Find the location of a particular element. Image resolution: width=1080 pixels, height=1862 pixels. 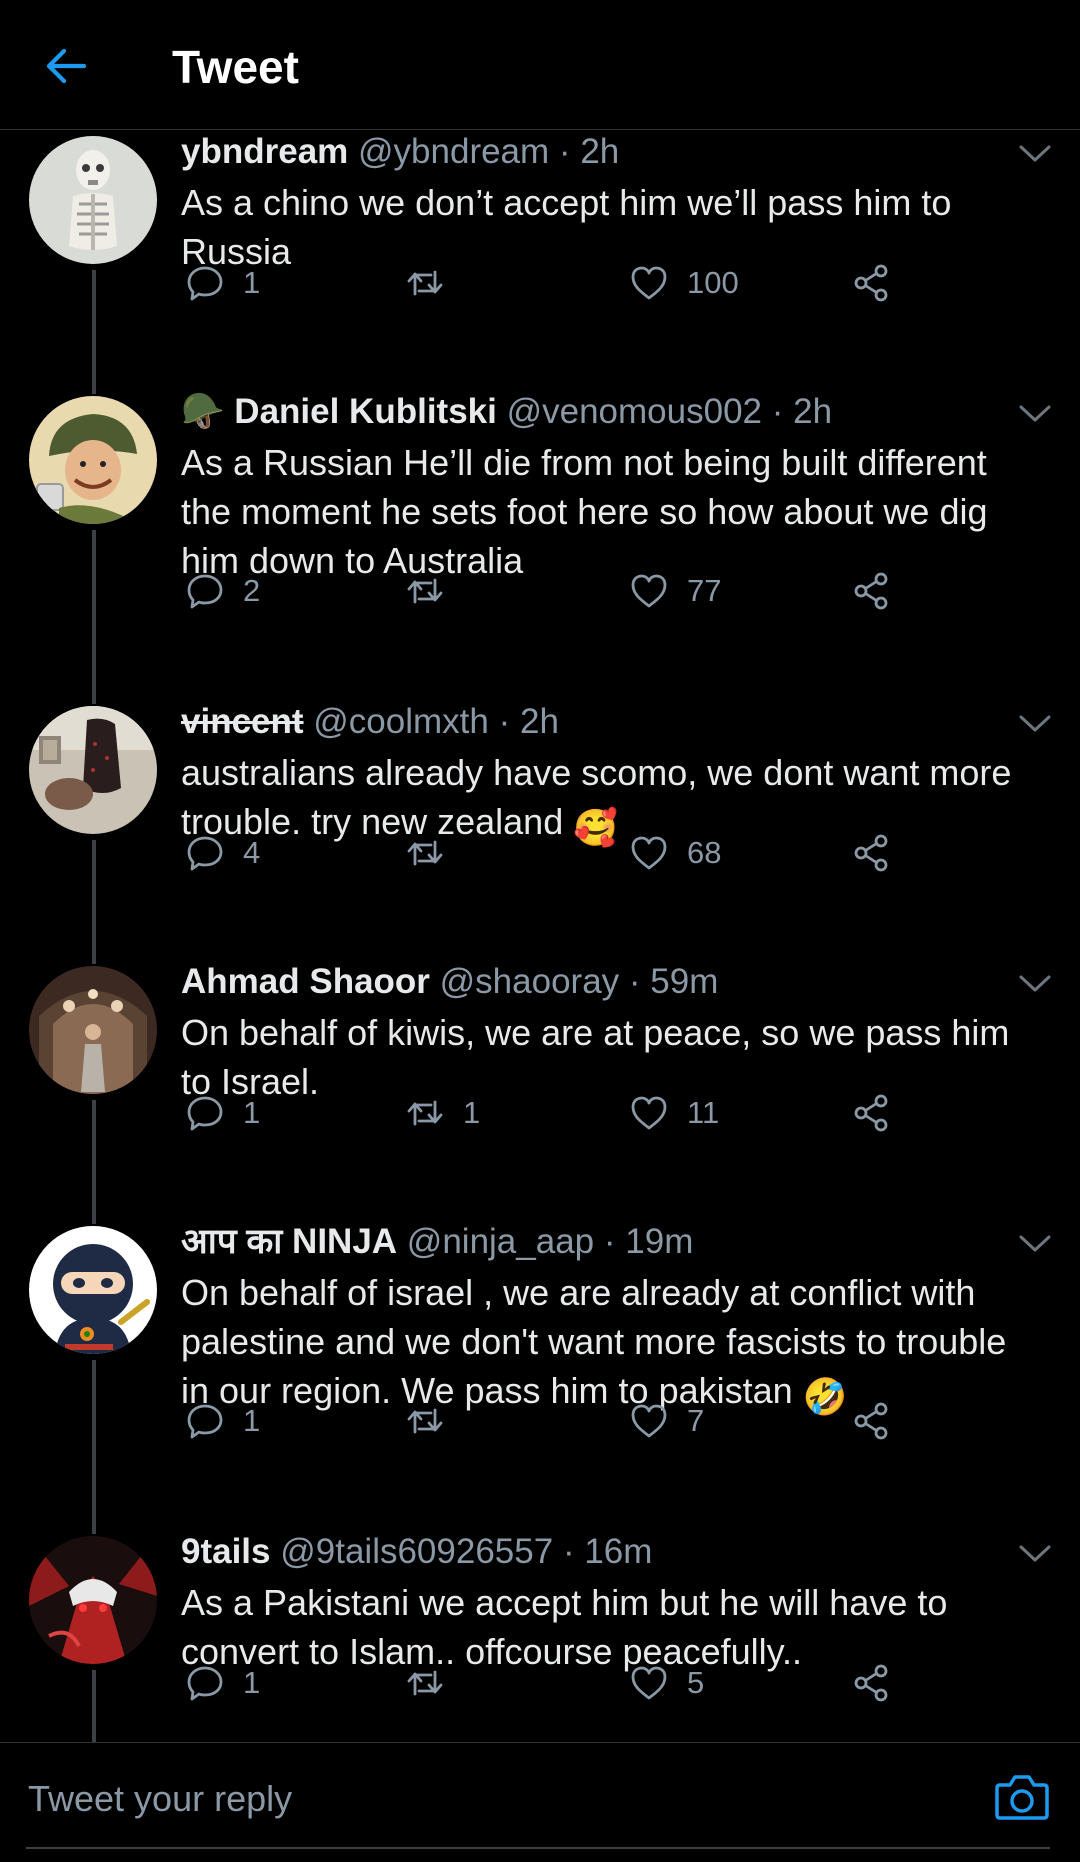

handle: @coolmxth is located at coordinates (401, 721).